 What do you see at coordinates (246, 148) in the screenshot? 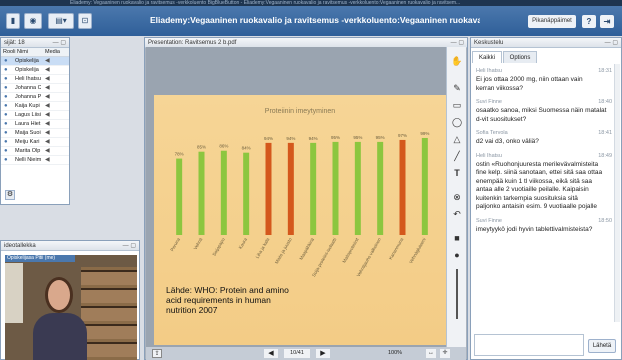
I see `bar-value-label: 84%` at bounding box center [246, 148].